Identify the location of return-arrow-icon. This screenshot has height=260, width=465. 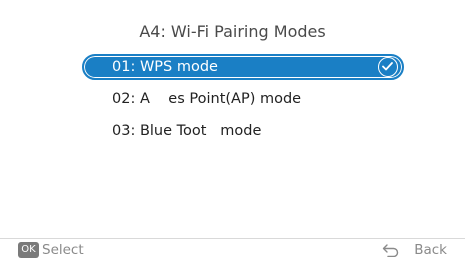
(390, 250).